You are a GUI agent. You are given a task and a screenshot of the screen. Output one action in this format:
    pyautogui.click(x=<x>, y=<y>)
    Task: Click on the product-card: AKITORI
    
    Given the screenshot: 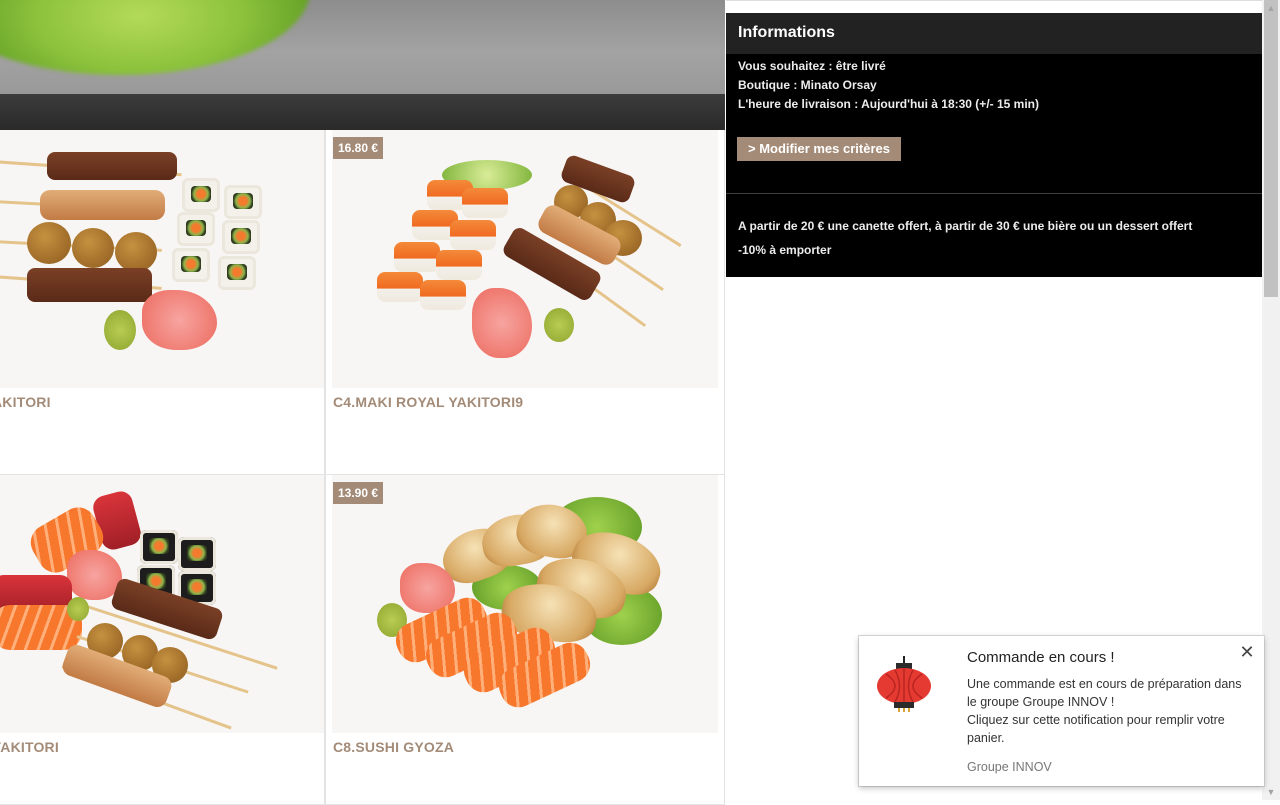 What is the action you would take?
    pyautogui.click(x=162, y=302)
    